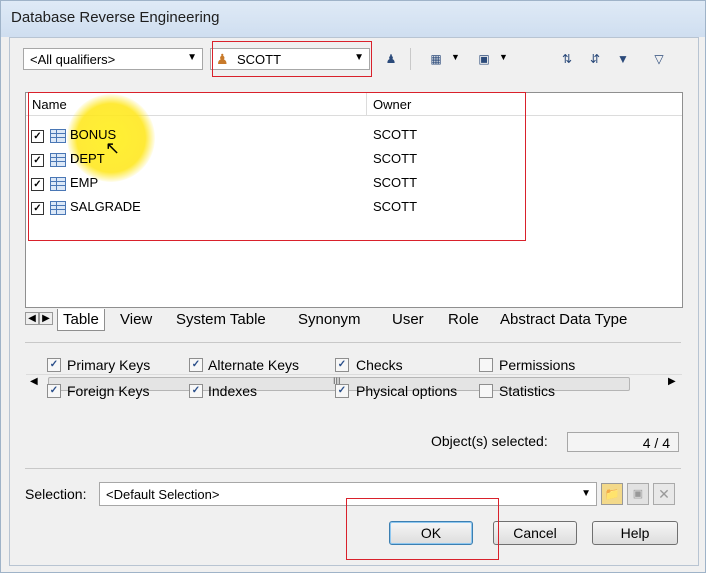 The height and width of the screenshot is (573, 706). Describe the element at coordinates (486, 365) in the screenshot. I see `permissions-checkbox` at that location.